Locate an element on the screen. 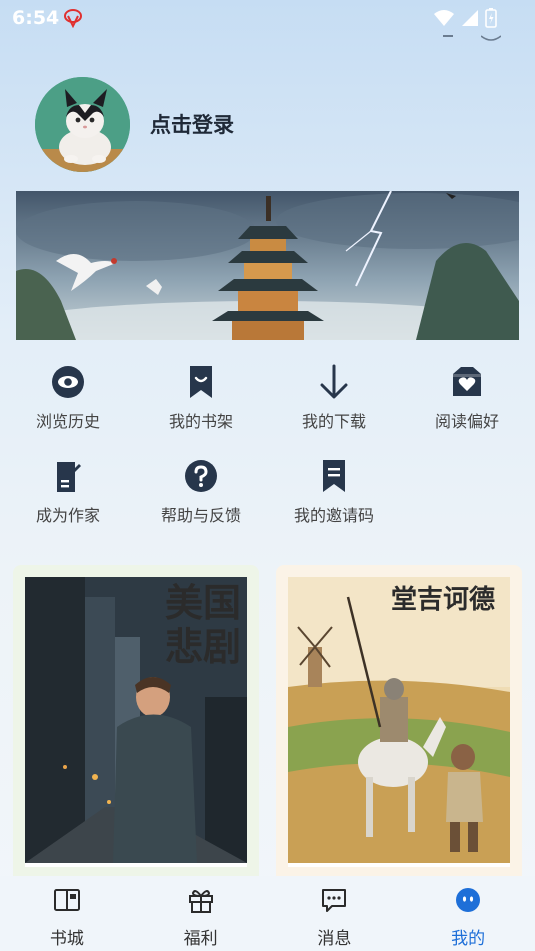 This screenshot has height=951, width=535. nav-label: 我的 is located at coordinates (468, 939).